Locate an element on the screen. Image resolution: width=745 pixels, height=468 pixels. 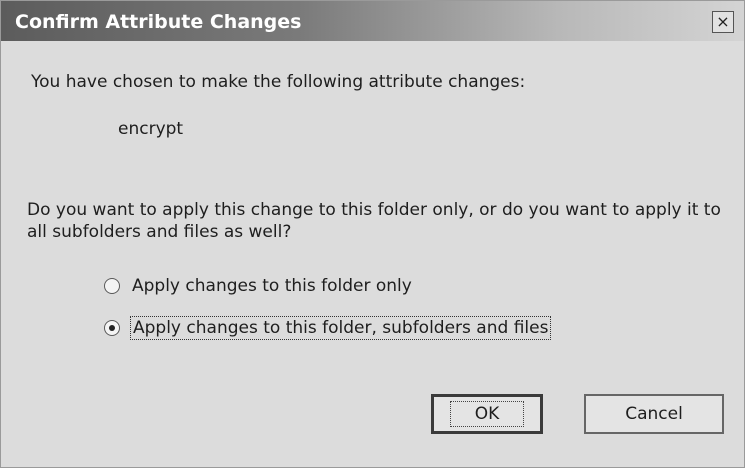
cancel-button: Cancel is located at coordinates (654, 414).